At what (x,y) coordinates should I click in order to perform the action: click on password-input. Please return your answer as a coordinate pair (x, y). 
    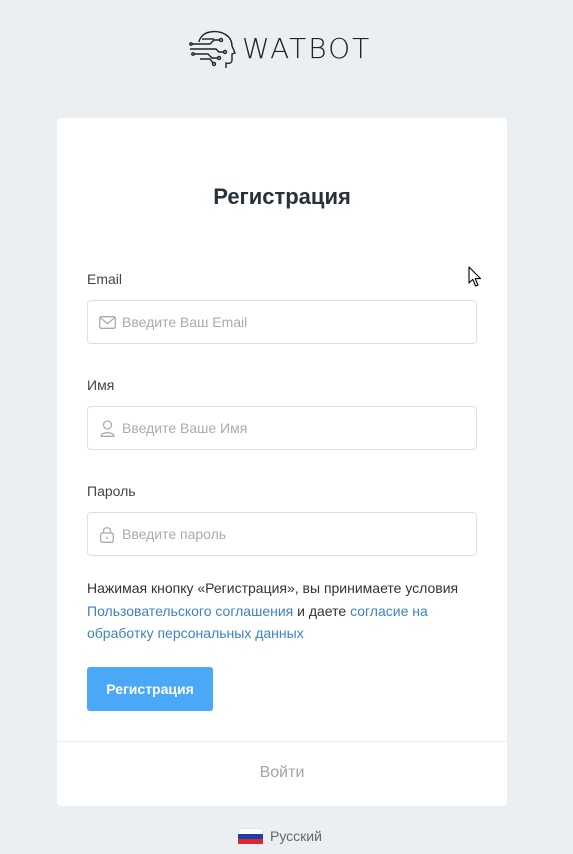
    Looking at the image, I should click on (292, 534).